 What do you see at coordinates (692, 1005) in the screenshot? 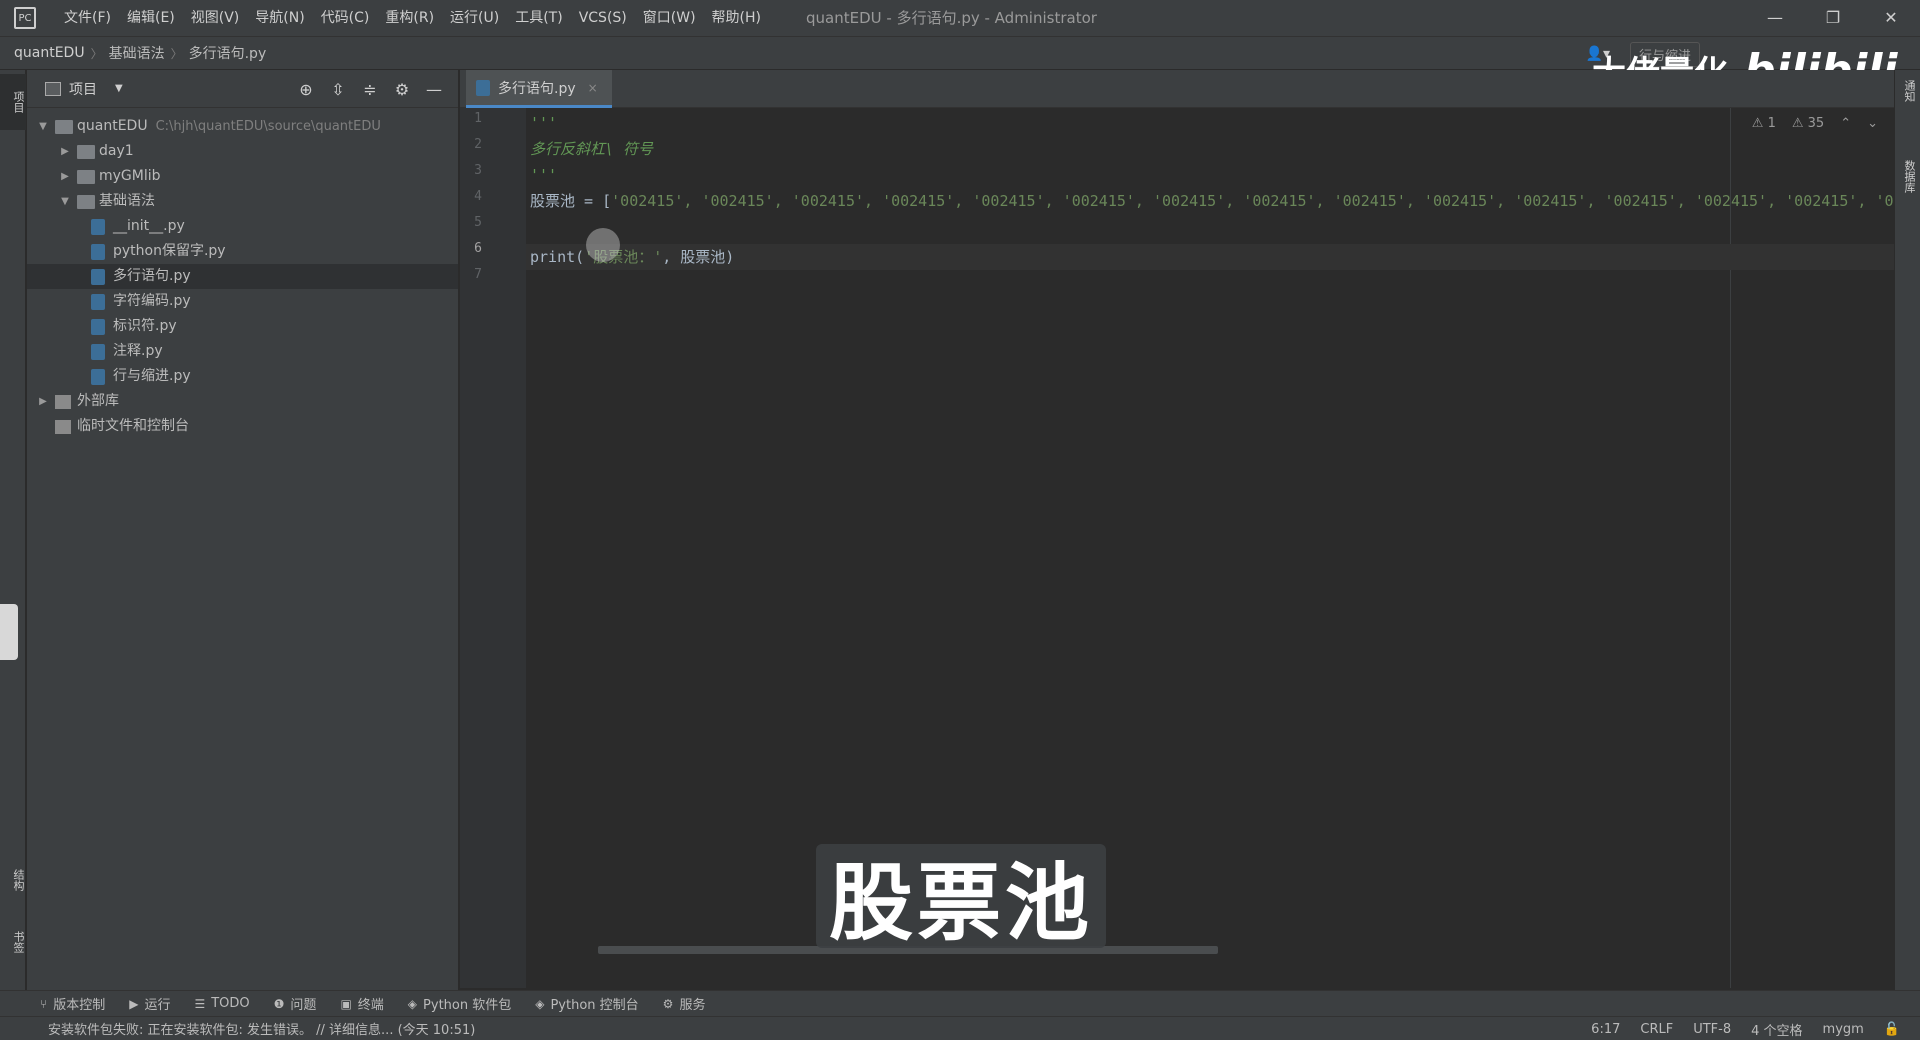
I see `bottom-tool-label: 服务` at bounding box center [692, 1005].